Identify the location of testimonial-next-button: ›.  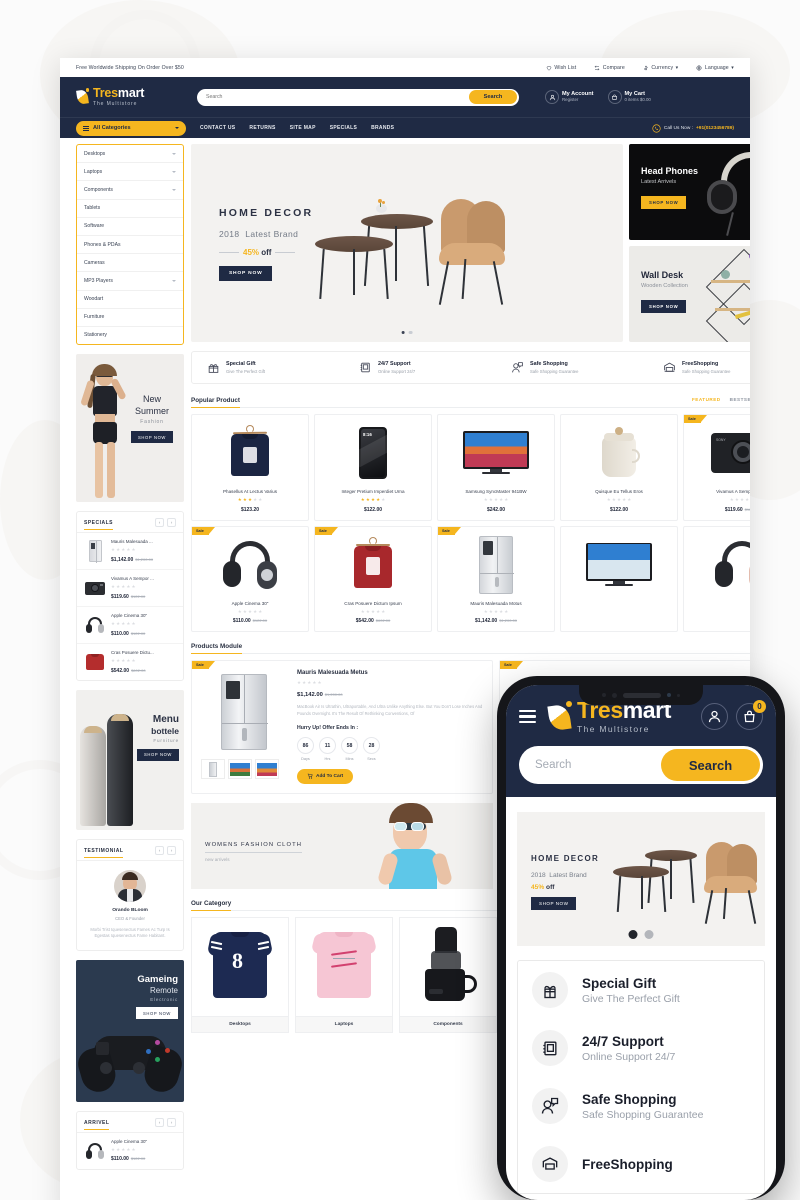
(171, 851).